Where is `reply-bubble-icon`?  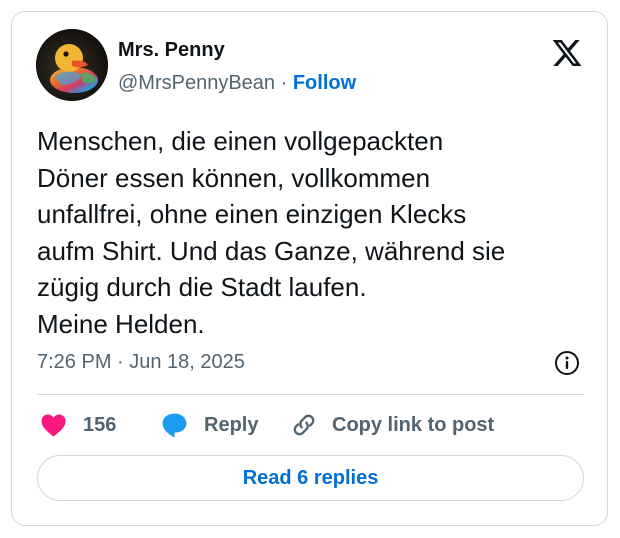
reply-bubble-icon is located at coordinates (174, 425).